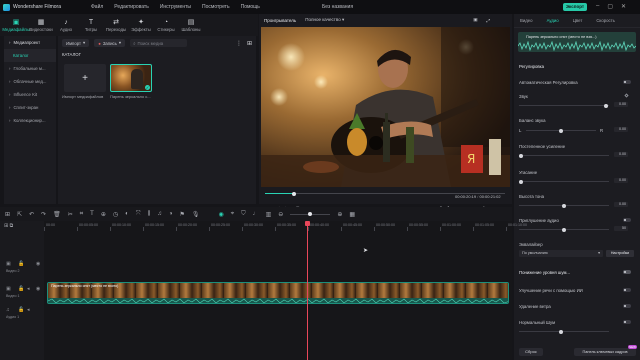  I want to click on export-button: Экспорт, so click(575, 7).